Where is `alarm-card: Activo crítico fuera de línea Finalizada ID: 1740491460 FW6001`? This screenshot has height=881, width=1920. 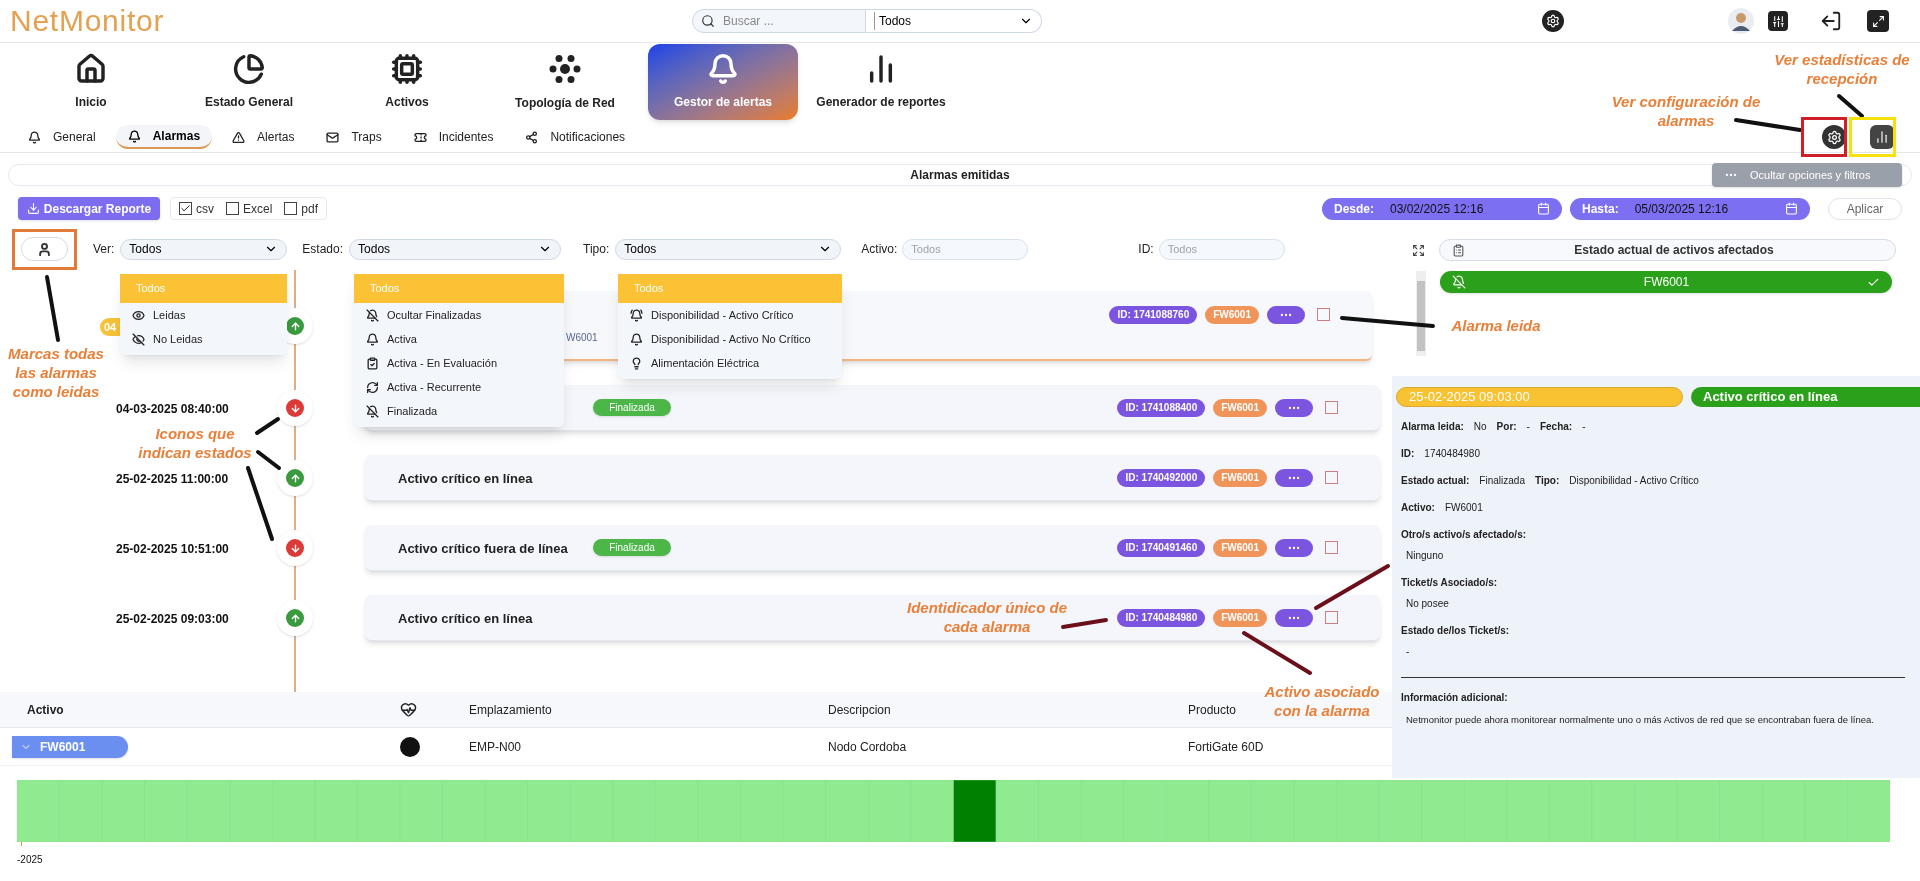 alarm-card: Activo crítico fuera de línea Finalizada ID: 1740491460 FW6001 is located at coordinates (872, 548).